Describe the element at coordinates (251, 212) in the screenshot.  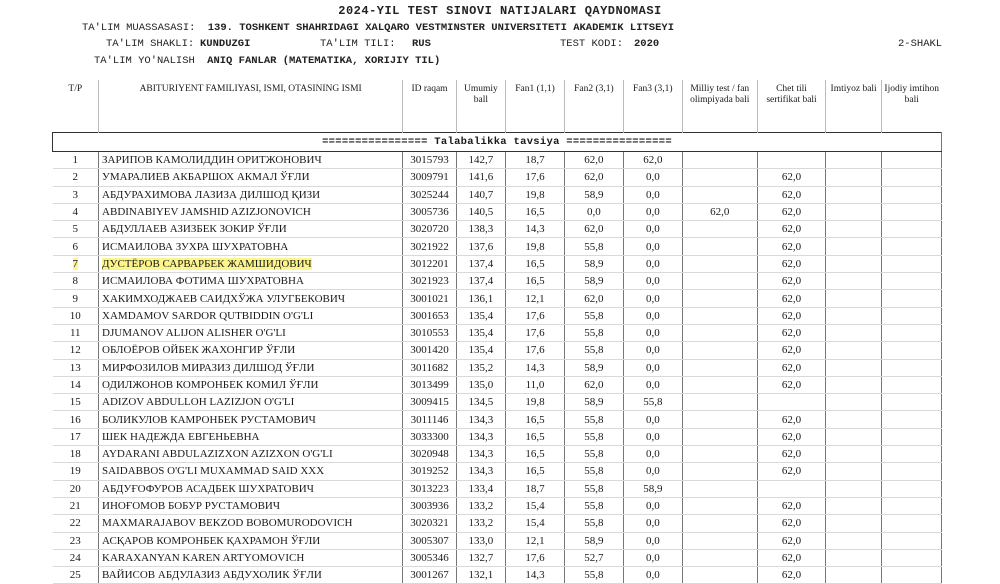
I see `row-name: ABDINABIYEV JAMSHID AZIZJONOVICH` at that location.